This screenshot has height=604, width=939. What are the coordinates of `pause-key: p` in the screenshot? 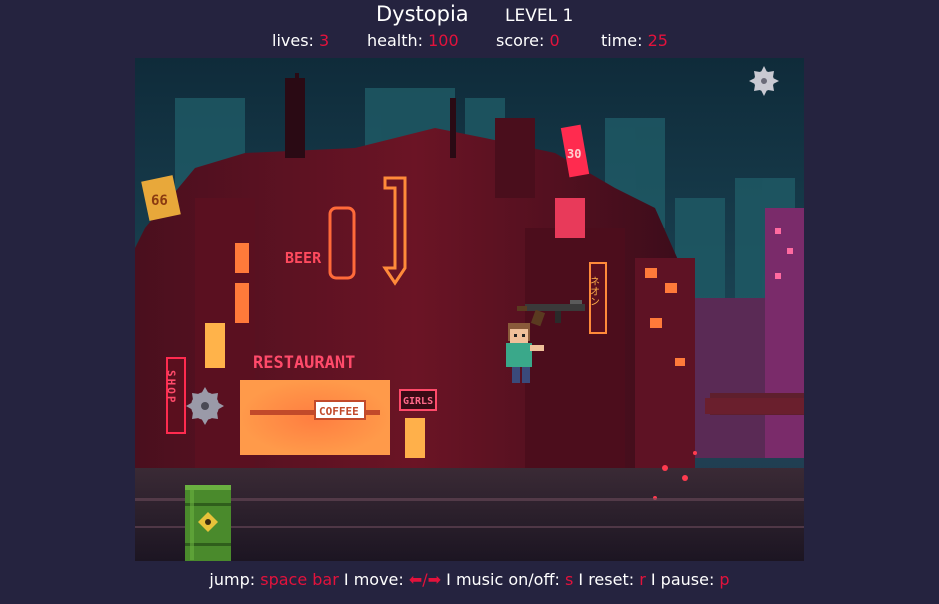 It's located at (724, 579).